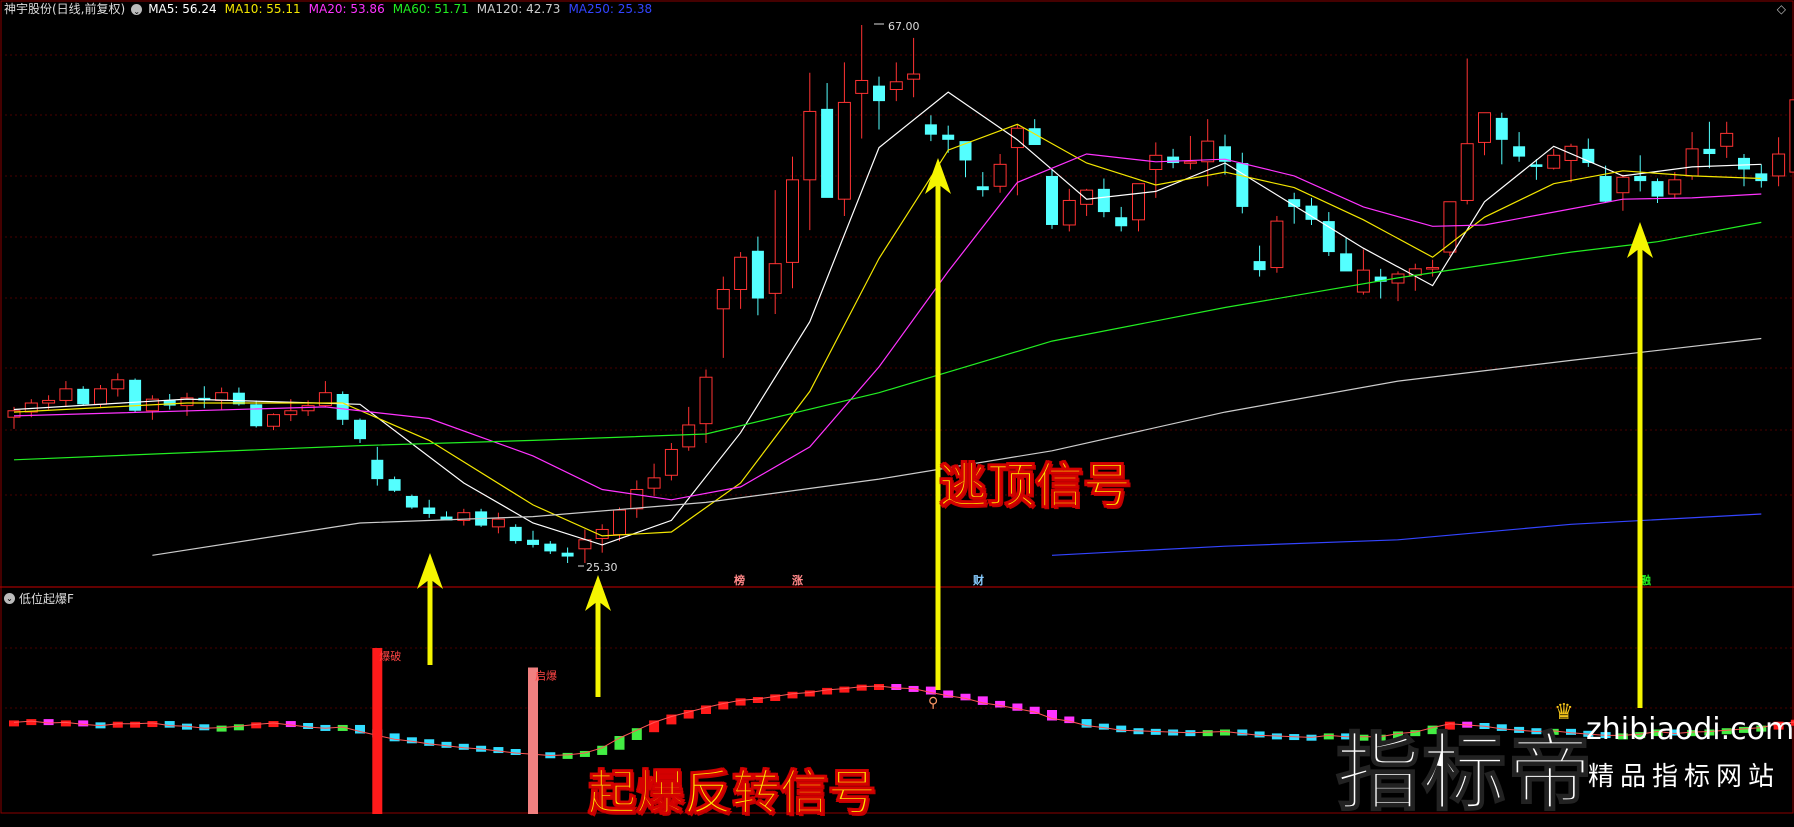 The height and width of the screenshot is (827, 1794). What do you see at coordinates (390, 656) in the screenshot?
I see `signal-label-bao_po: 爆破` at bounding box center [390, 656].